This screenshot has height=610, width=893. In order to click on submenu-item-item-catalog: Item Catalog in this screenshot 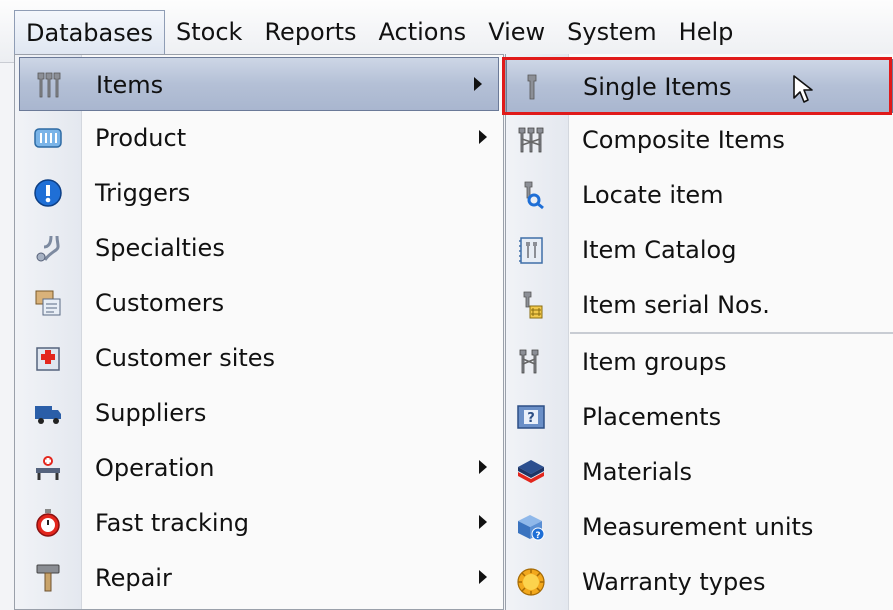, I will do `click(699, 250)`.